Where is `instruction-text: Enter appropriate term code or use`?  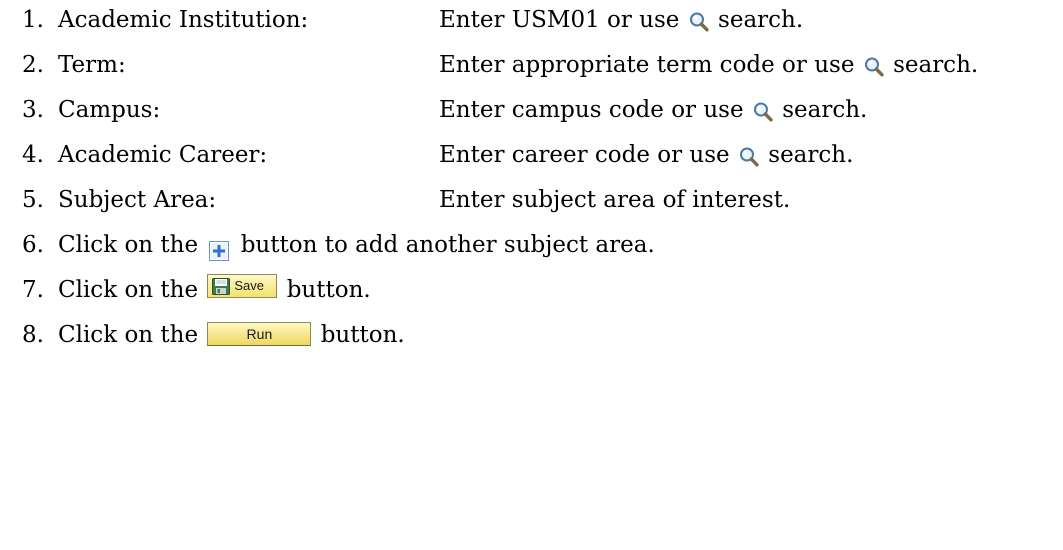
instruction-text: Enter appropriate term code or use is located at coordinates (647, 65).